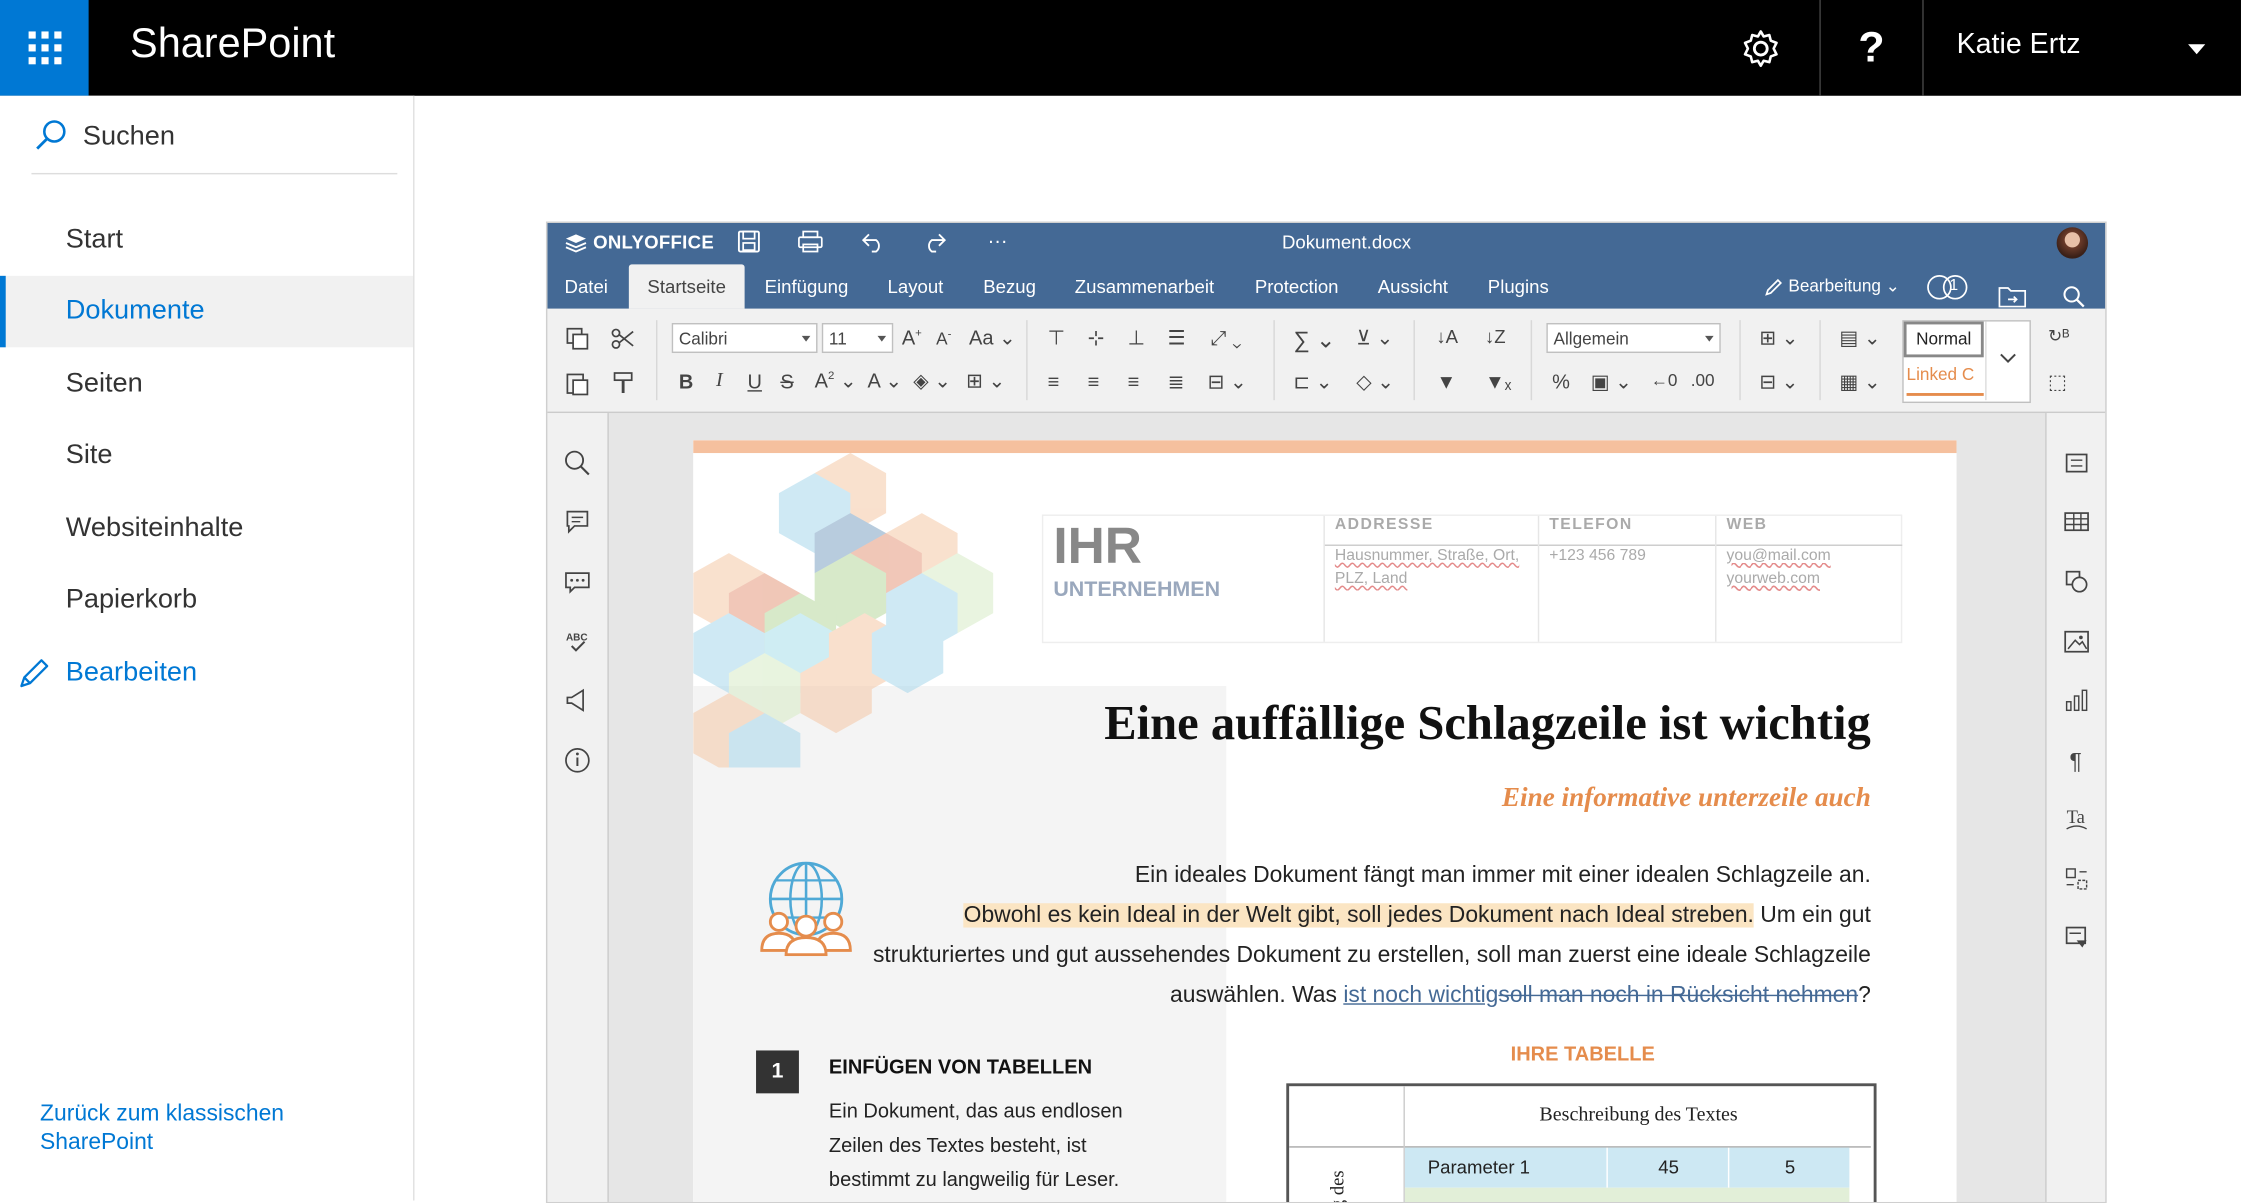 This screenshot has width=2241, height=1203. Describe the element at coordinates (1297, 286) in the screenshot. I see `tab-protection: Protection` at that location.